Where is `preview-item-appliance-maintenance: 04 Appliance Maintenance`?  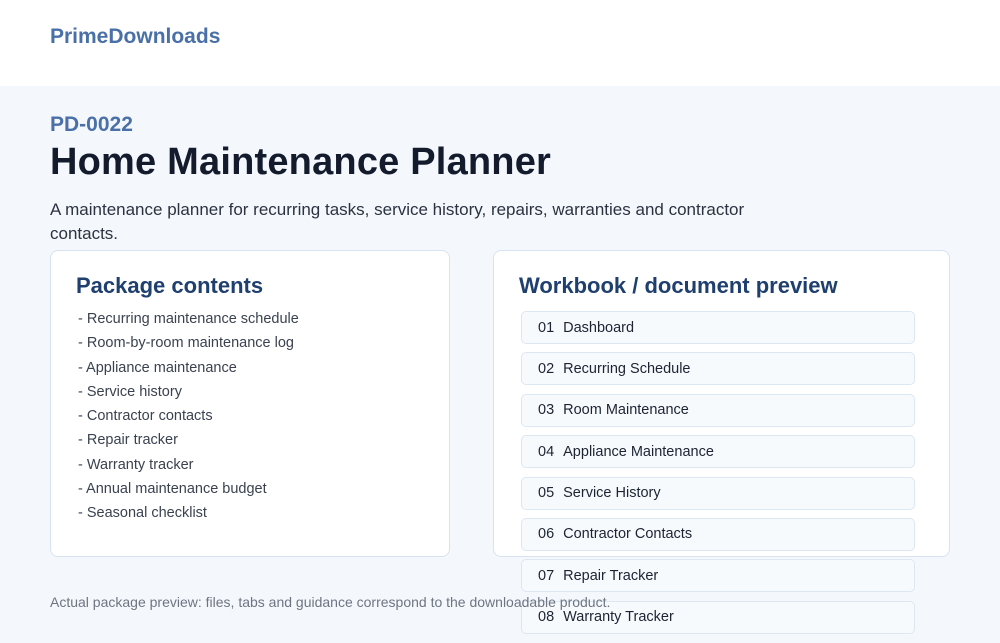
preview-item-appliance-maintenance: 04 Appliance Maintenance is located at coordinates (718, 452).